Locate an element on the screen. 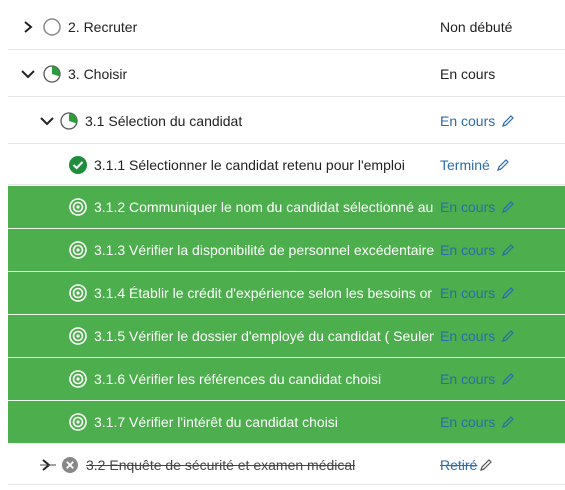 This screenshot has height=490, width=565. task-status-link: Terminé is located at coordinates (475, 164).